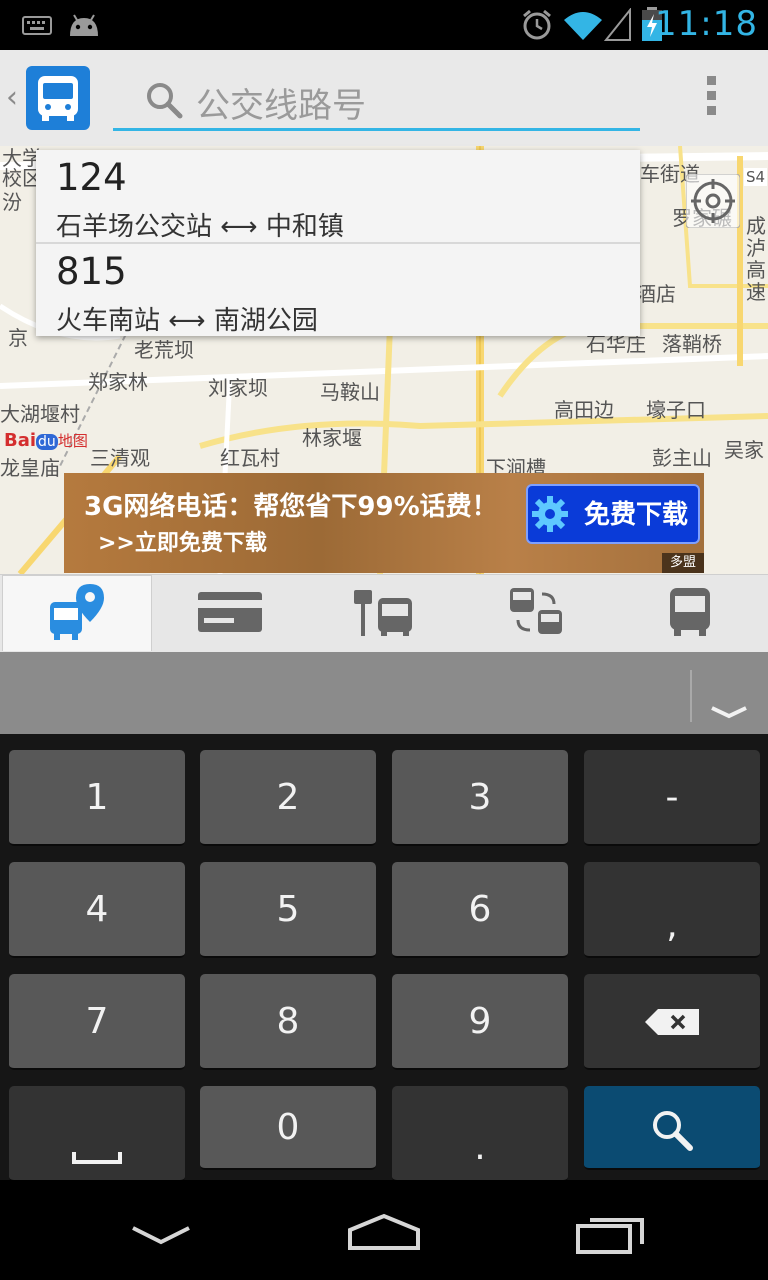 Image resolution: width=768 pixels, height=1280 pixels. What do you see at coordinates (281, 102) in the screenshot?
I see `search-input: 公交线路号` at bounding box center [281, 102].